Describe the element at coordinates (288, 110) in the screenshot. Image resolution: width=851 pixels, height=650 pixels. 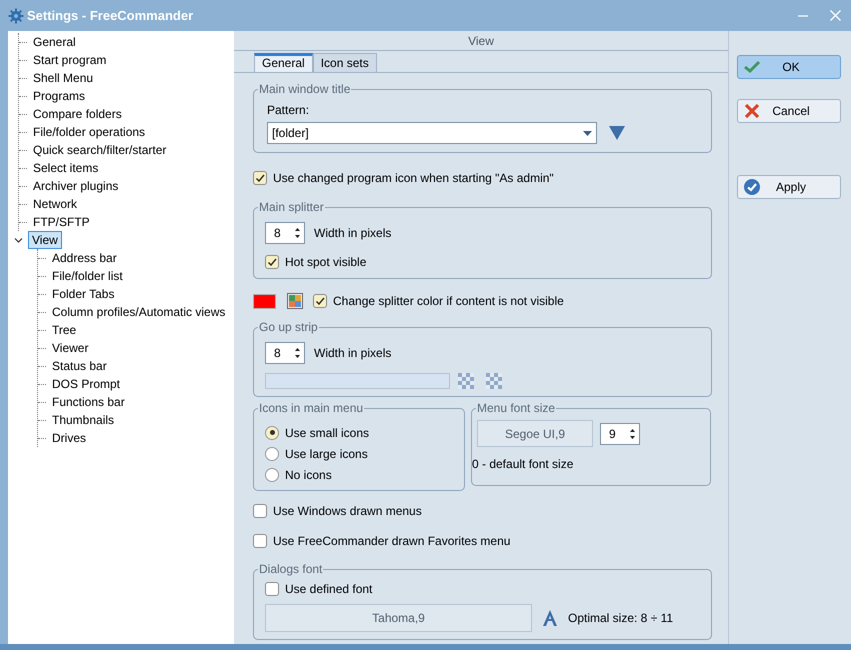
I see `field-label: Pattern:` at that location.